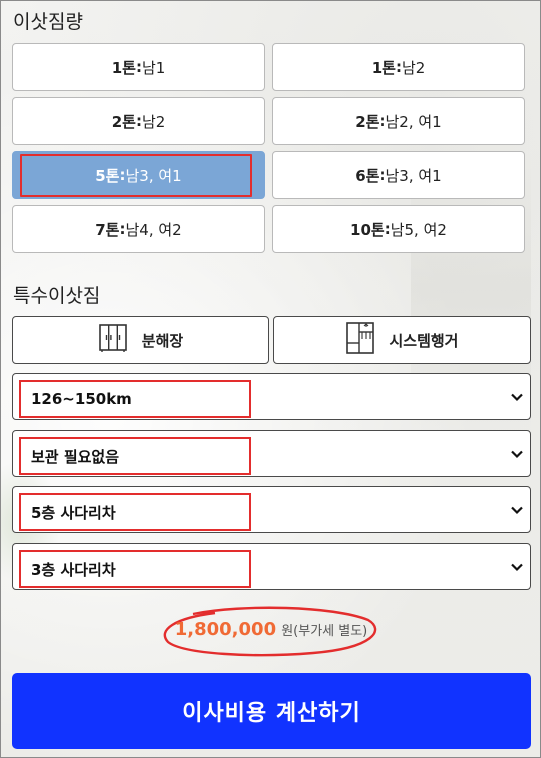  I want to click on system-hanger-icon, so click(367, 340).